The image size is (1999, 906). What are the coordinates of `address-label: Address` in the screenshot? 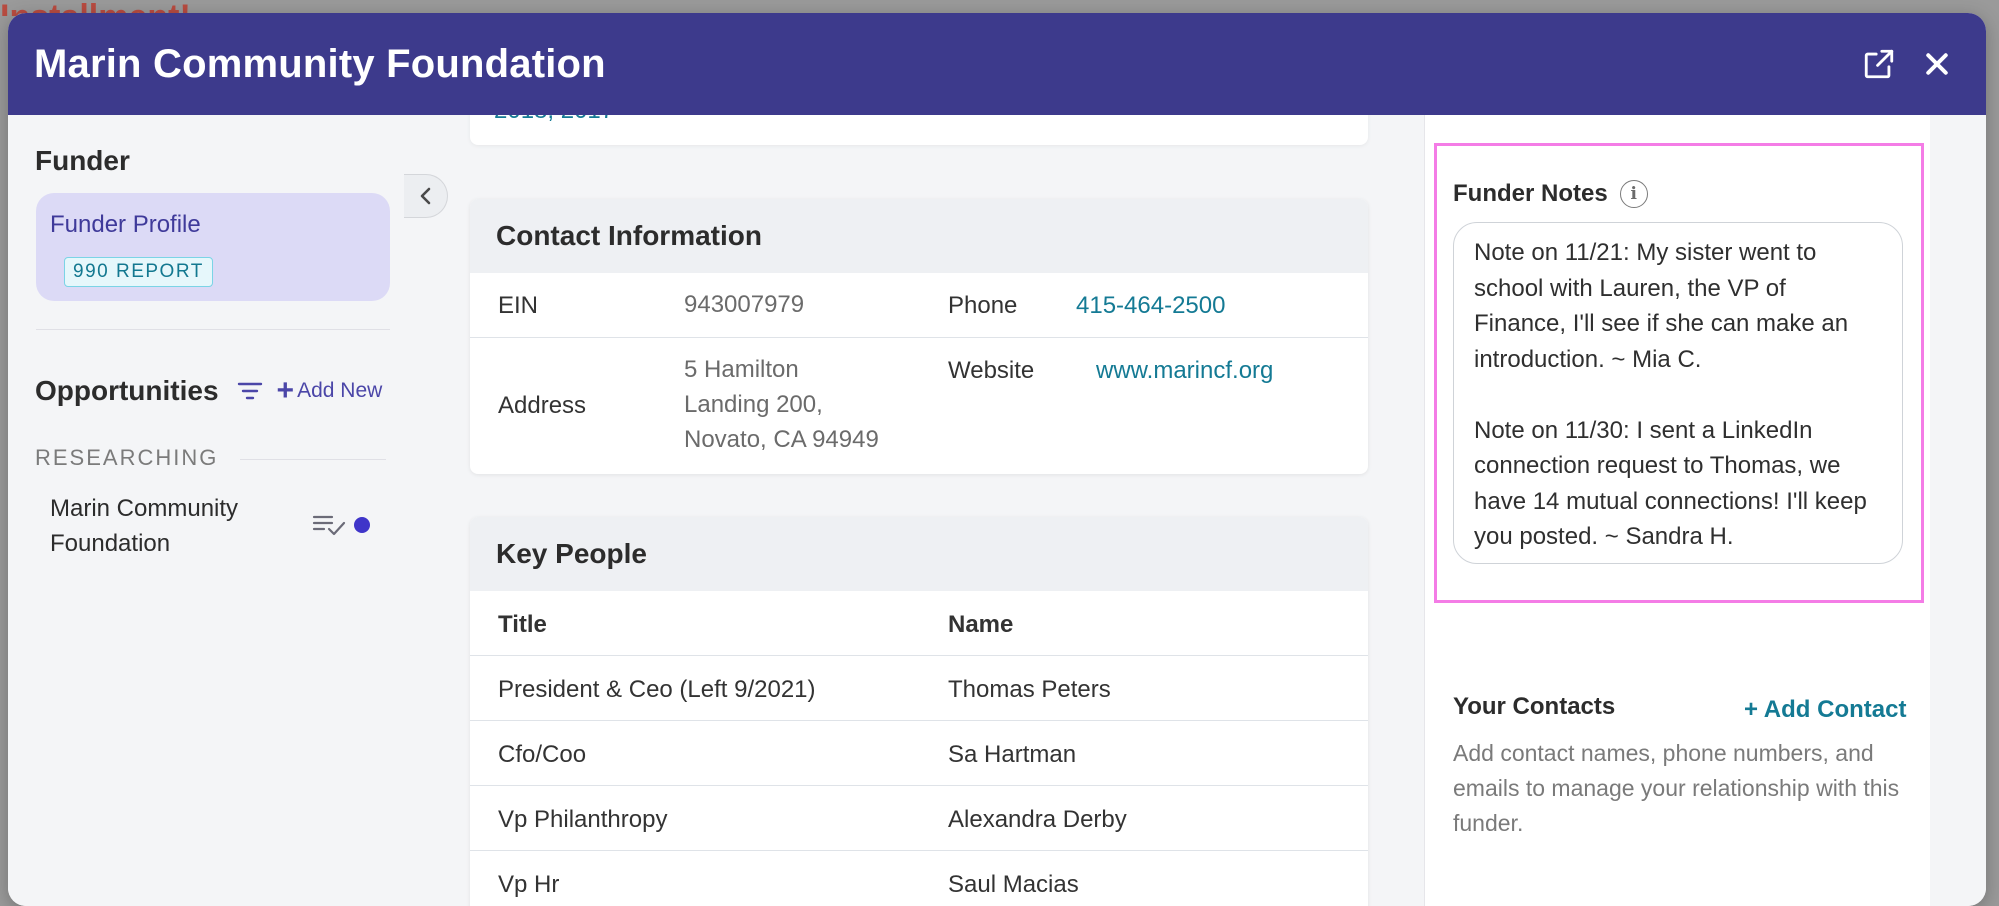 It's located at (542, 405).